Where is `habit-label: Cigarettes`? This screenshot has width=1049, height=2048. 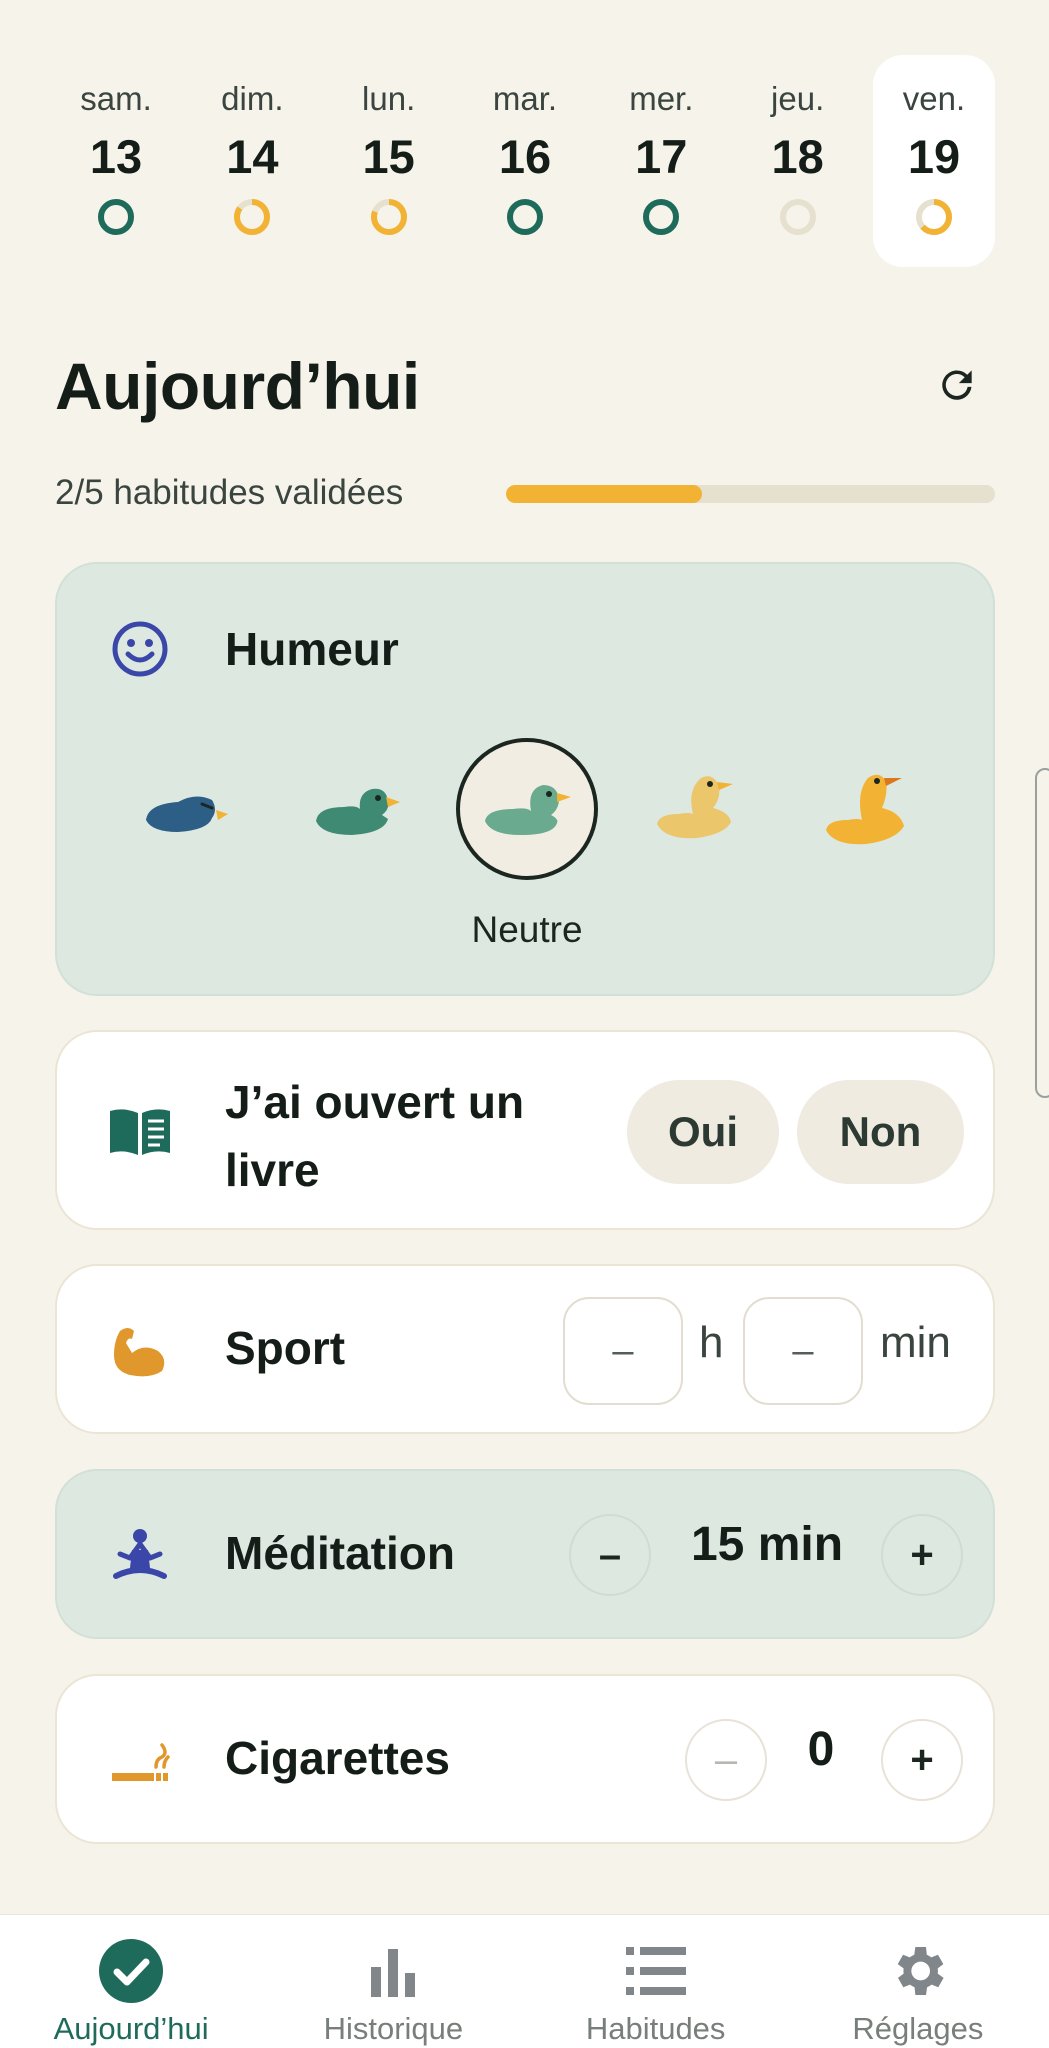 habit-label: Cigarettes is located at coordinates (337, 1758).